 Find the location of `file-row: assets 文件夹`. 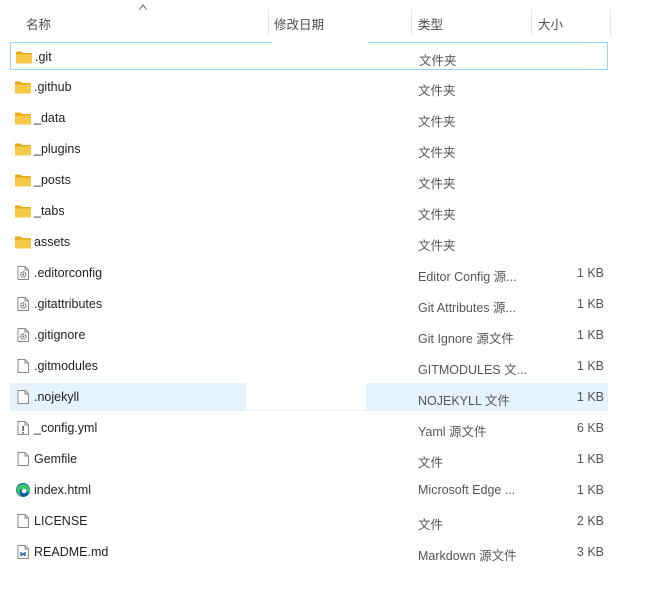

file-row: assets 文件夹 is located at coordinates (309, 242).